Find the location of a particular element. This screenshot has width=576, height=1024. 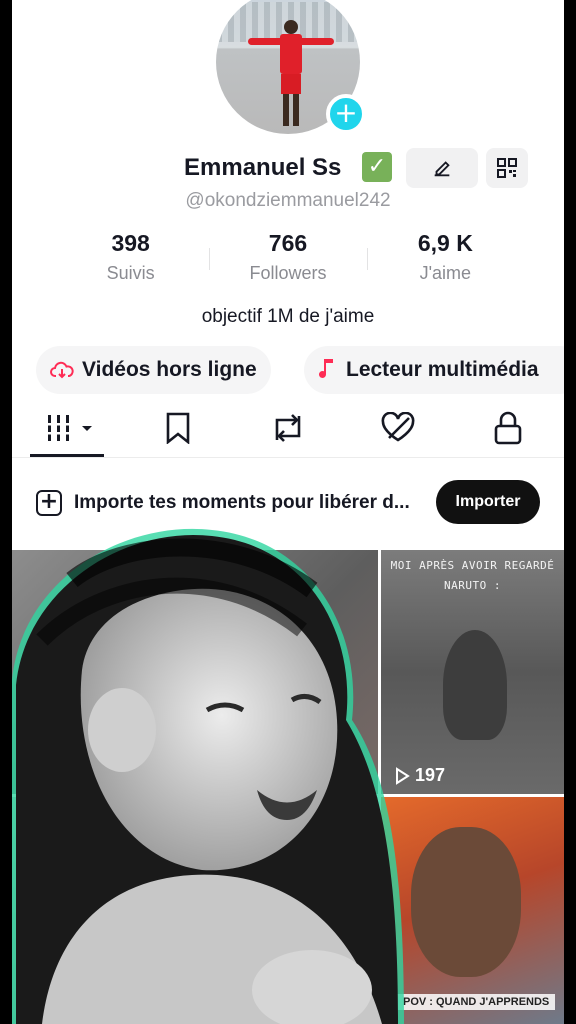

active-tab-indicator is located at coordinates (67, 455).